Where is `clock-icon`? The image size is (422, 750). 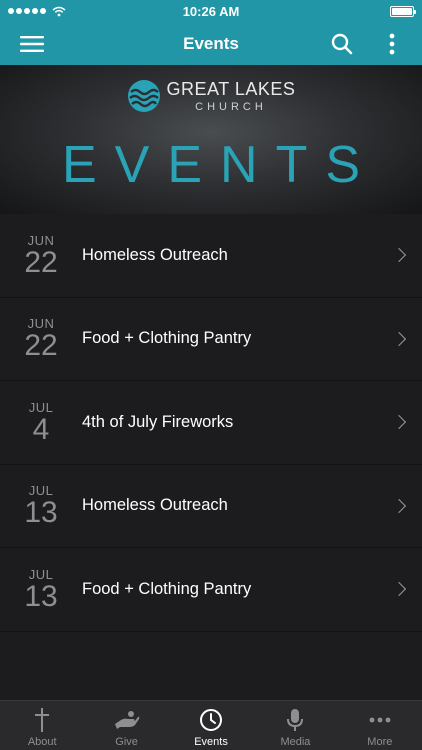 clock-icon is located at coordinates (211, 720).